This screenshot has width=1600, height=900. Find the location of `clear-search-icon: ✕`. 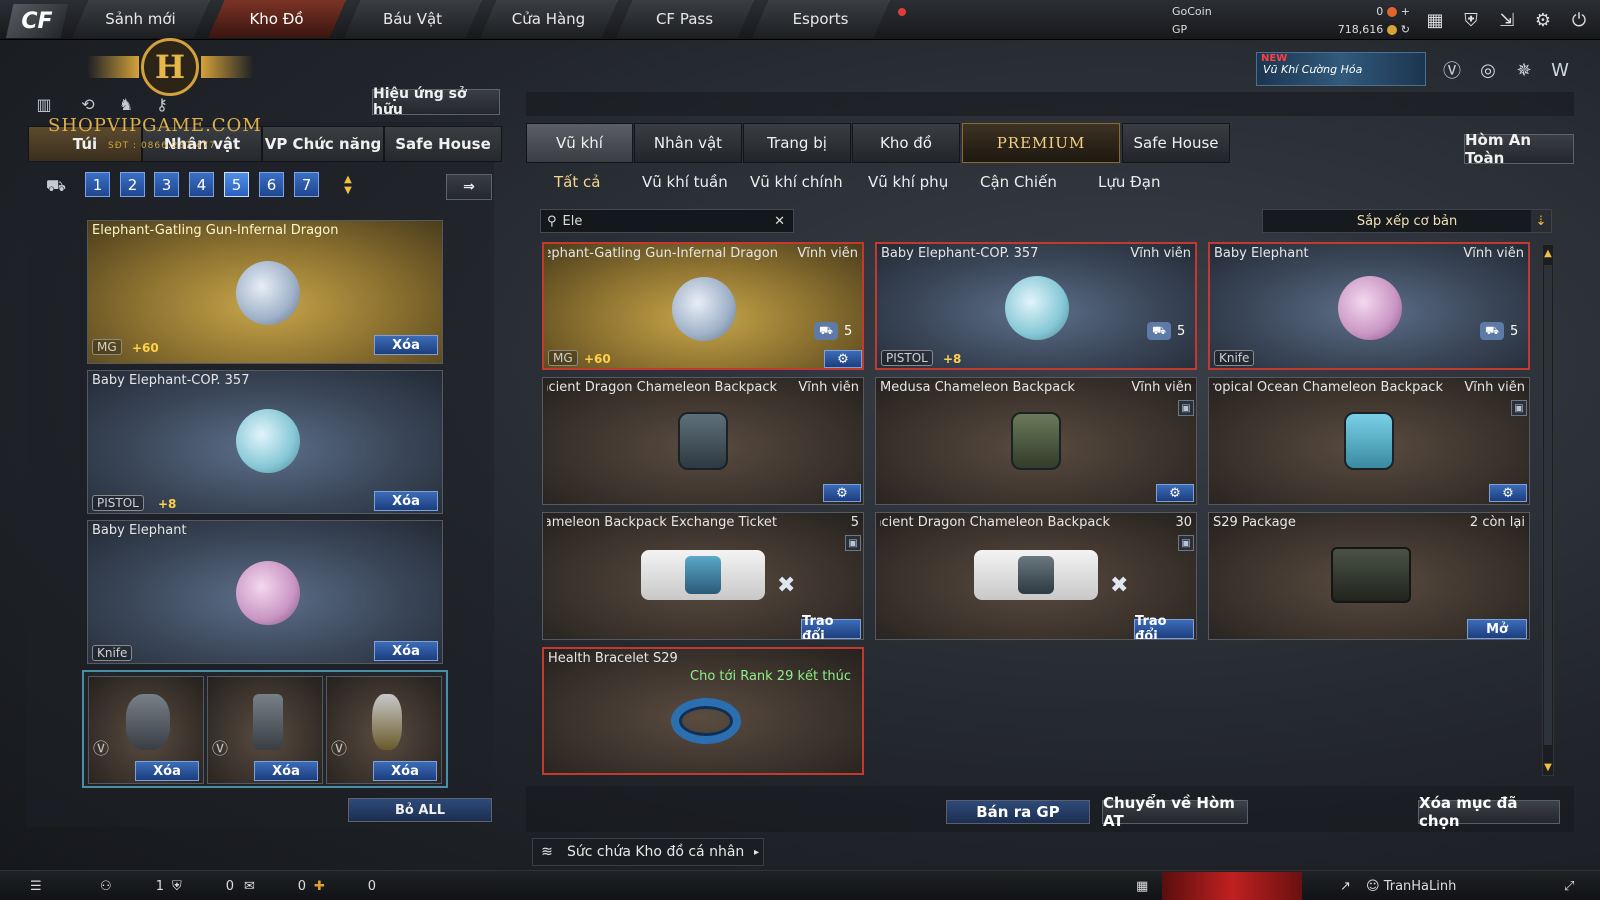

clear-search-icon: ✕ is located at coordinates (779, 221).